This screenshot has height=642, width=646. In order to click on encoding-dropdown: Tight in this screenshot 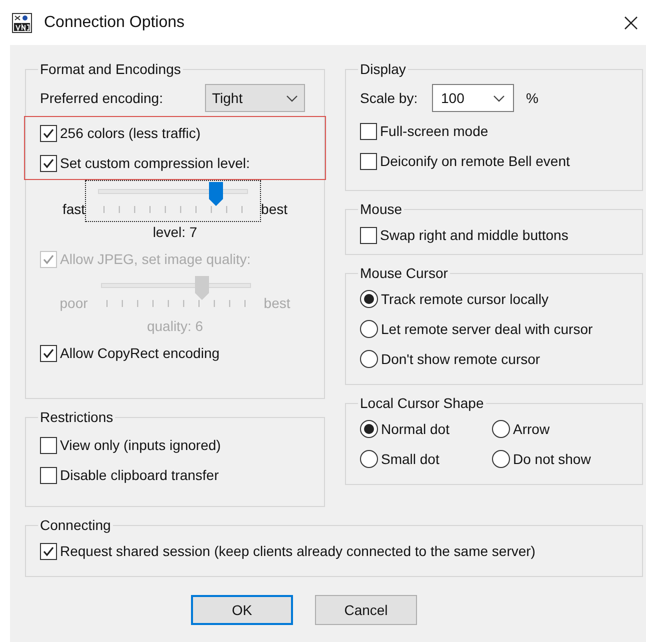, I will do `click(255, 98)`.